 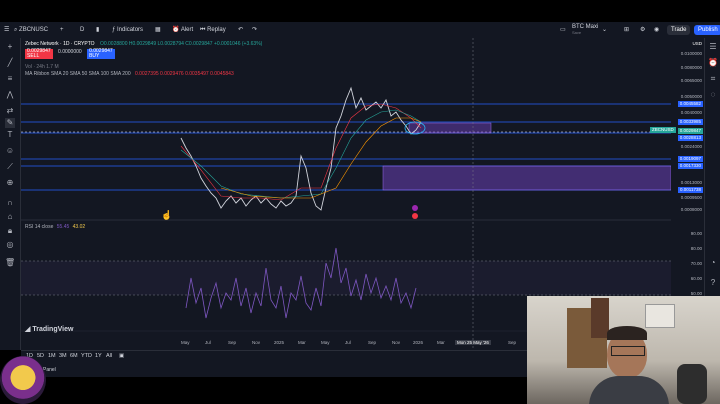 I want to click on buy-label: BUY, so click(x=94, y=56).